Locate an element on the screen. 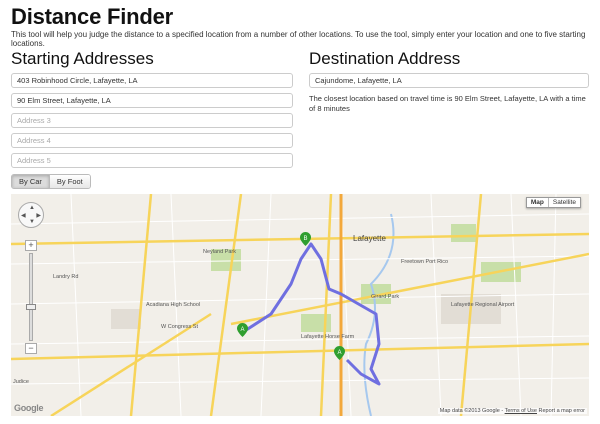  address-1-field is located at coordinates (152, 80).